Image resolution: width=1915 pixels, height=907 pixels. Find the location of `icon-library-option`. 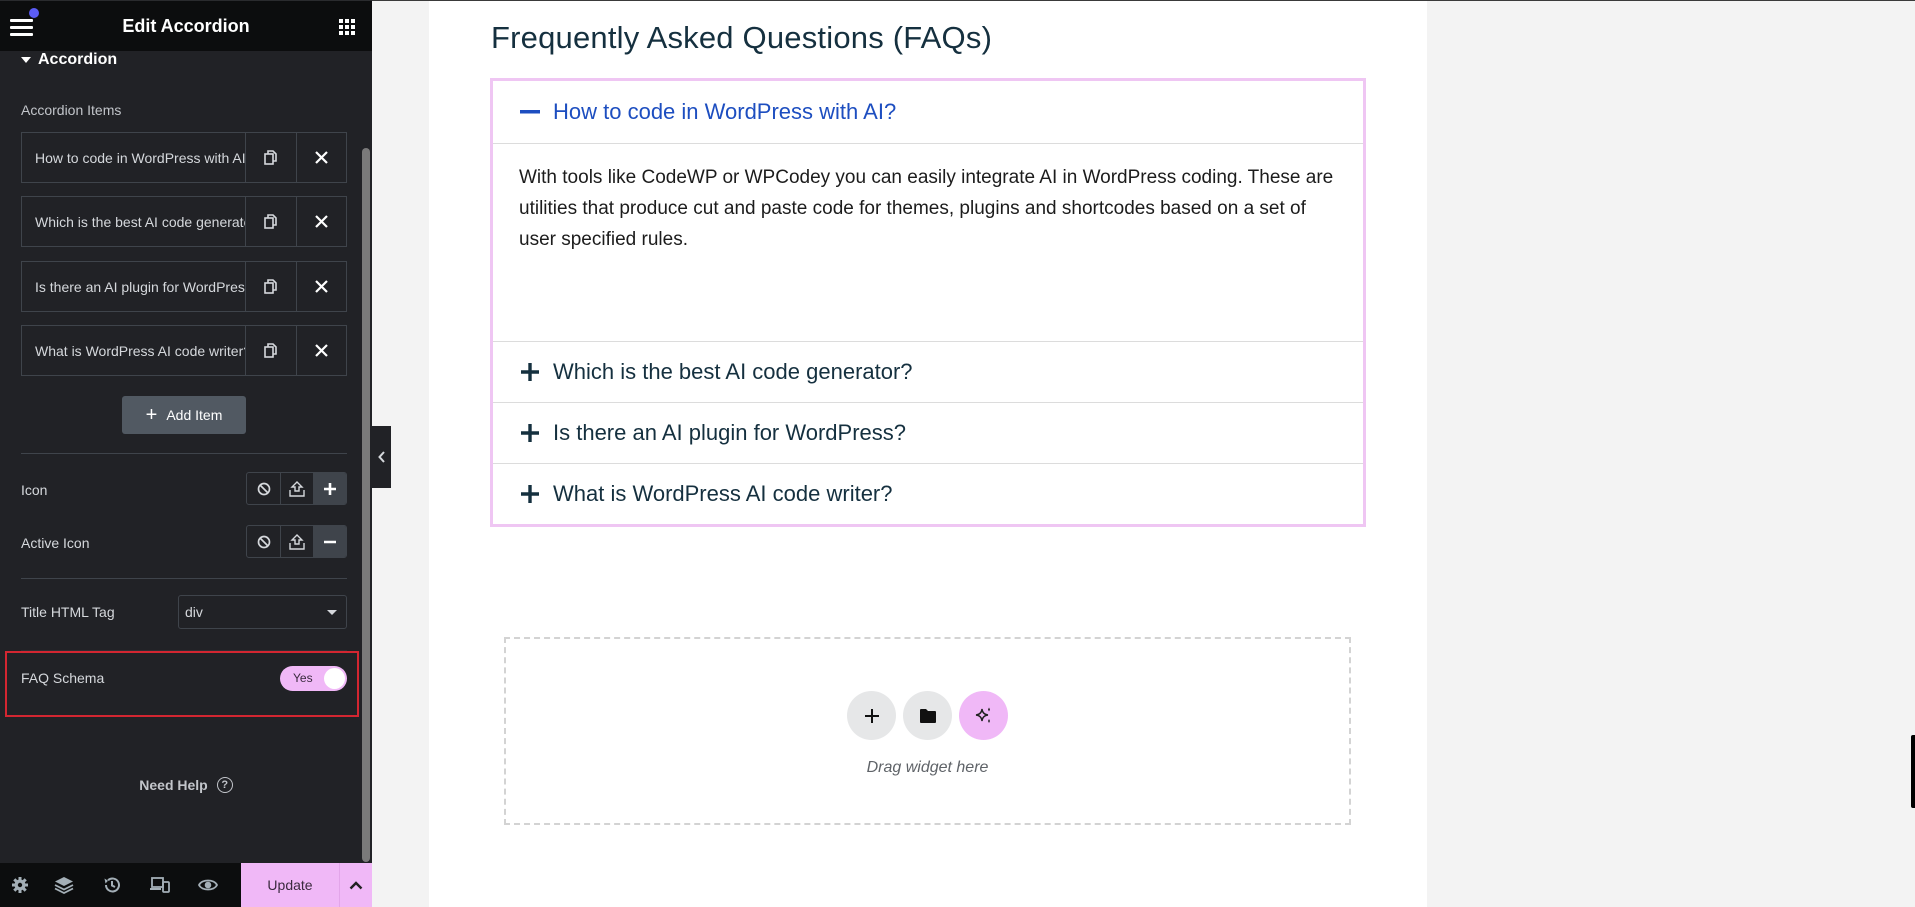

icon-library-option is located at coordinates (329, 488).